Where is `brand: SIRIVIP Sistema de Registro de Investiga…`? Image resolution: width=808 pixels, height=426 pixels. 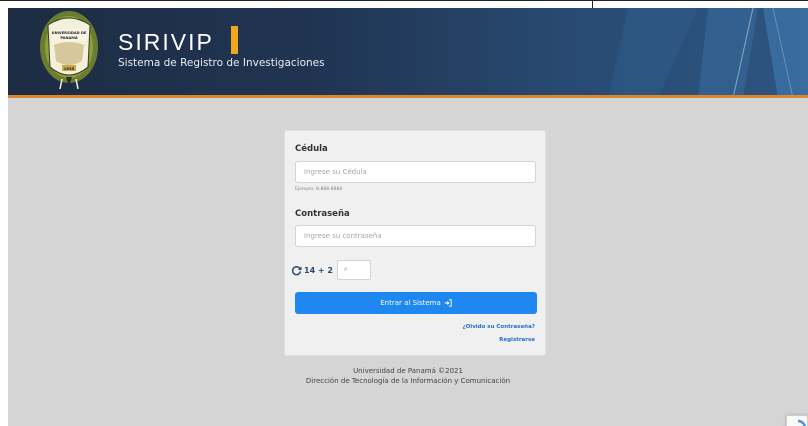 brand: SIRIVIP Sistema de Registro de Investiga… is located at coordinates (221, 47).